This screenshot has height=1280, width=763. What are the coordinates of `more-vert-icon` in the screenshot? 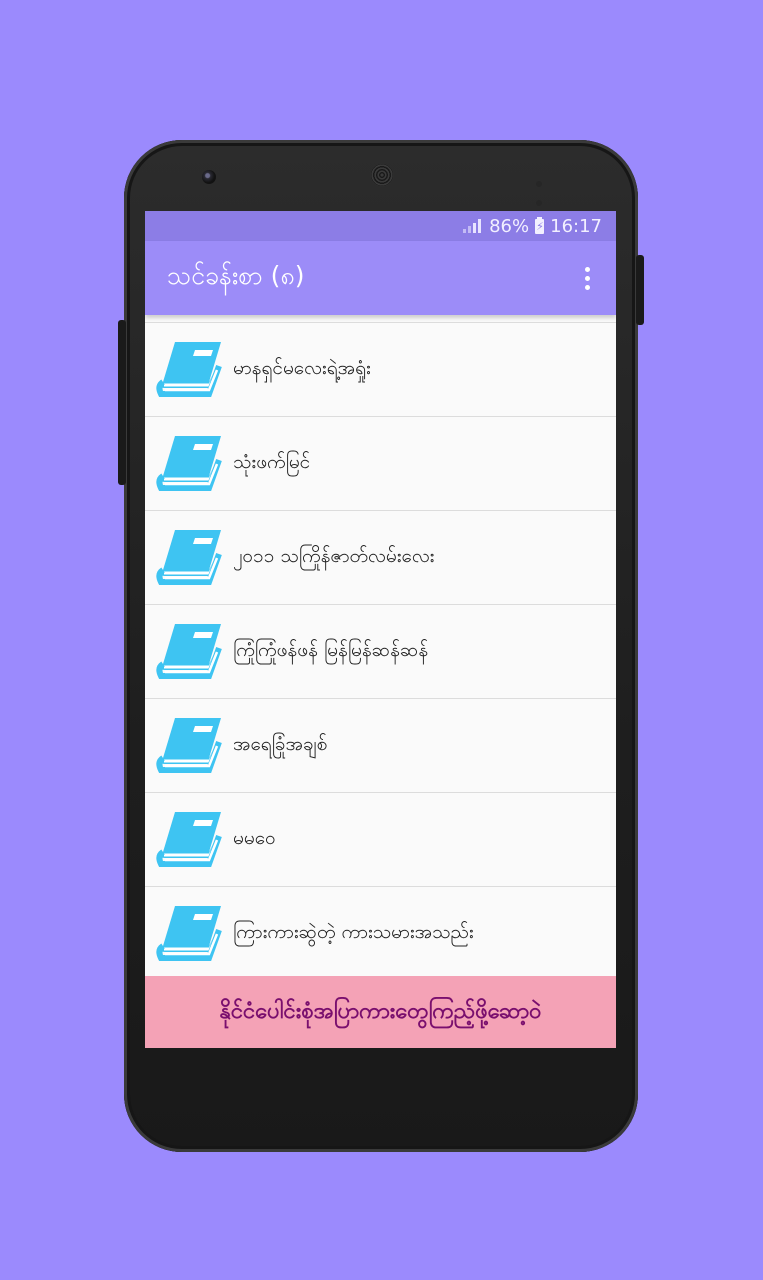 It's located at (587, 278).